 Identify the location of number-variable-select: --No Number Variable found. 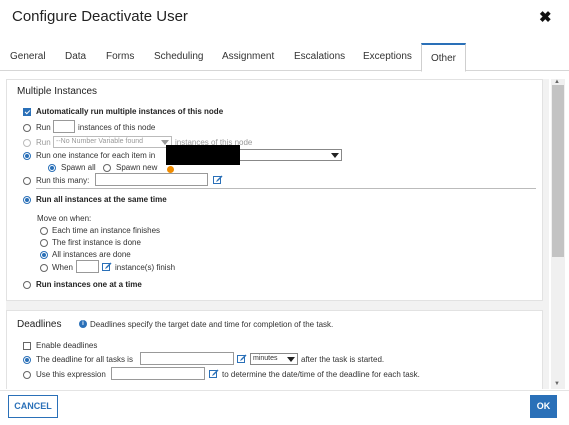
(112, 142).